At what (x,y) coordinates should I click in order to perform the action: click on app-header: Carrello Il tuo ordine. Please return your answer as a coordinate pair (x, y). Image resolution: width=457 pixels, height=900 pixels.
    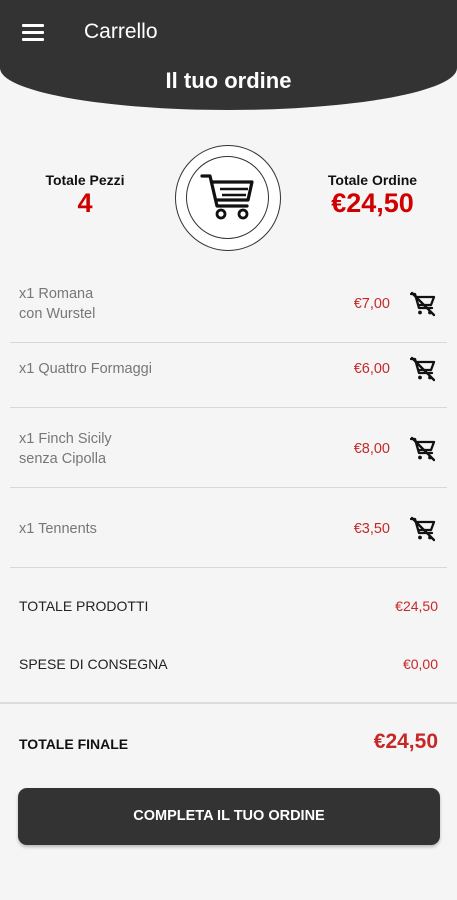
    Looking at the image, I should click on (228, 55).